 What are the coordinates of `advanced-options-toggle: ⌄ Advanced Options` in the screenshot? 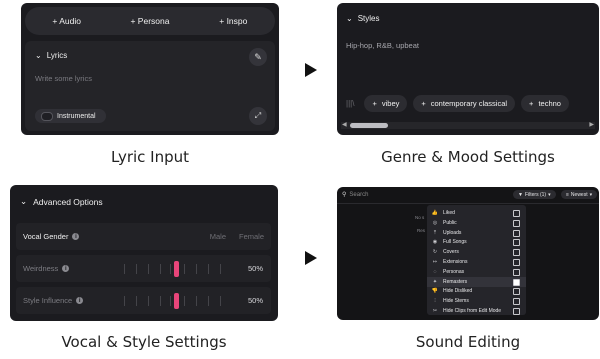 It's located at (61, 201).